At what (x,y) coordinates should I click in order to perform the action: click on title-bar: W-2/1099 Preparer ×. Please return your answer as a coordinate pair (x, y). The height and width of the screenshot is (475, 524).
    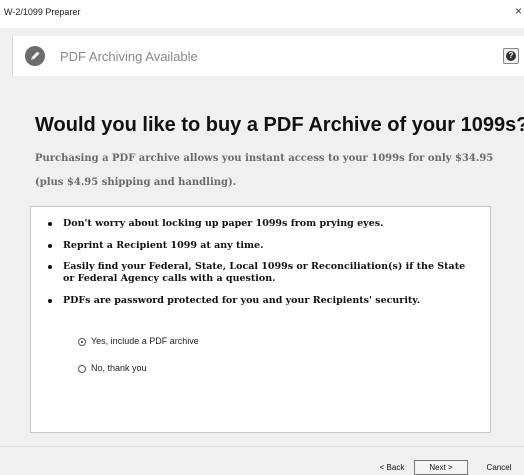
    Looking at the image, I should click on (262, 14).